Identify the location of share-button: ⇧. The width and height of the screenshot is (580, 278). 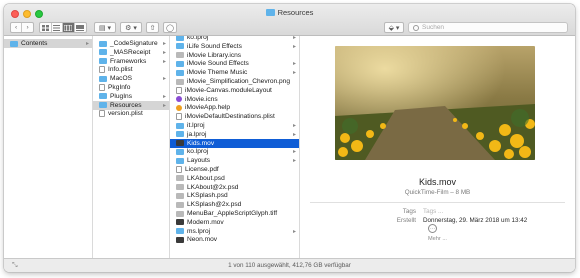
(152, 27).